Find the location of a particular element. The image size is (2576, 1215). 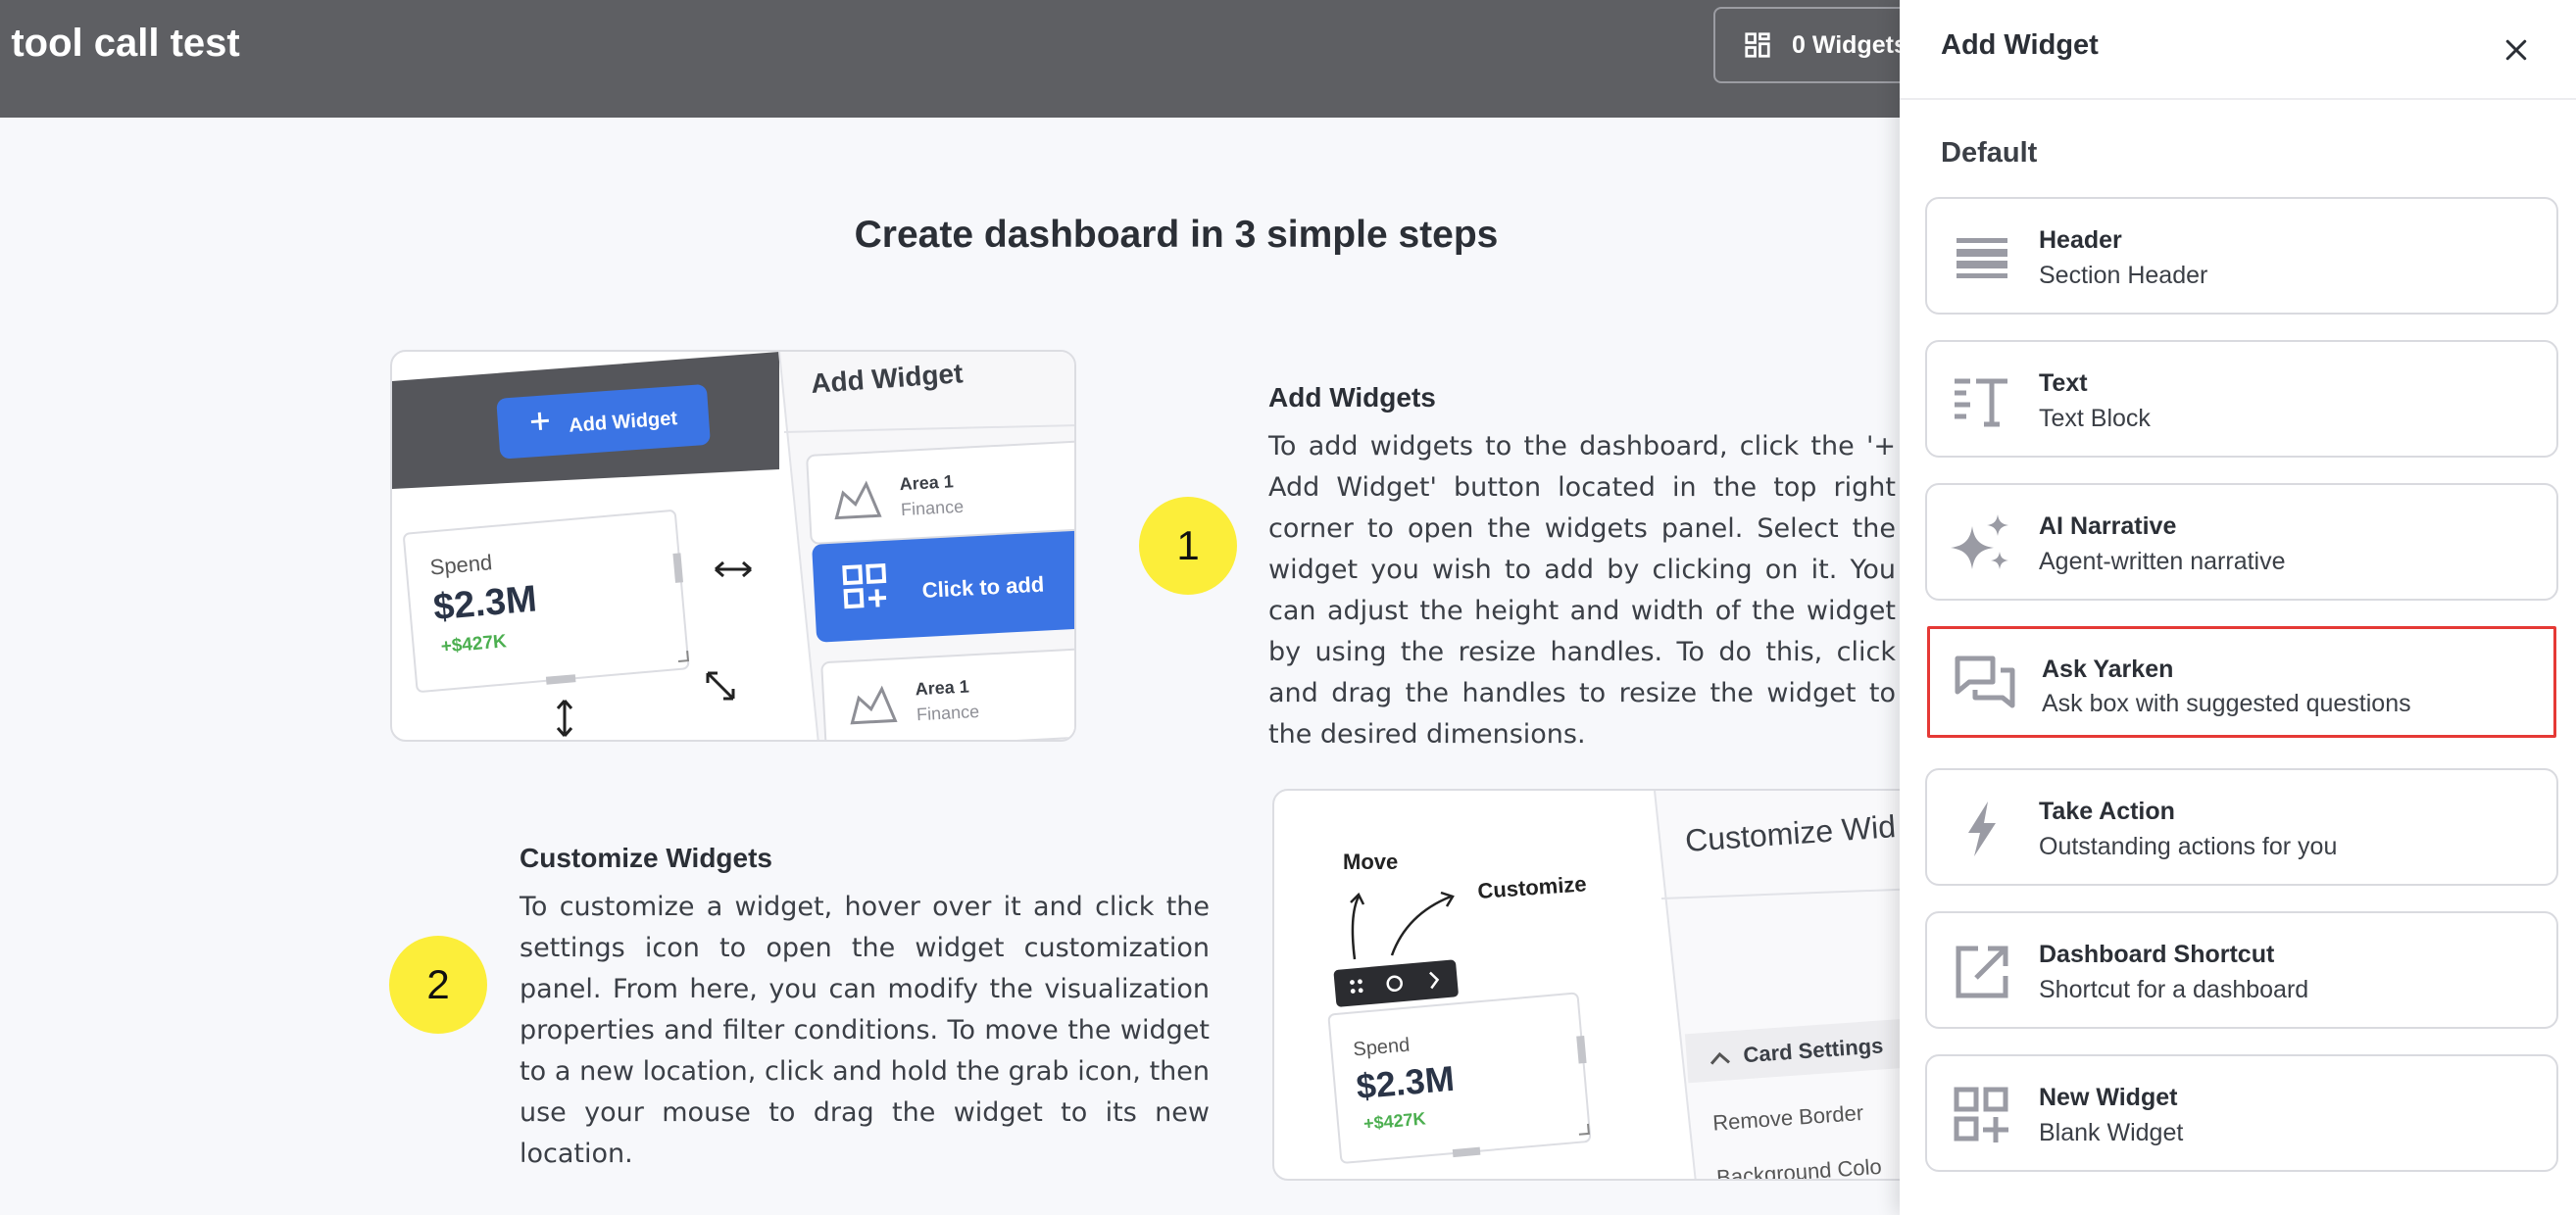

widget-option-take-action: Take Action Outstanding actions for you is located at coordinates (2241, 827).